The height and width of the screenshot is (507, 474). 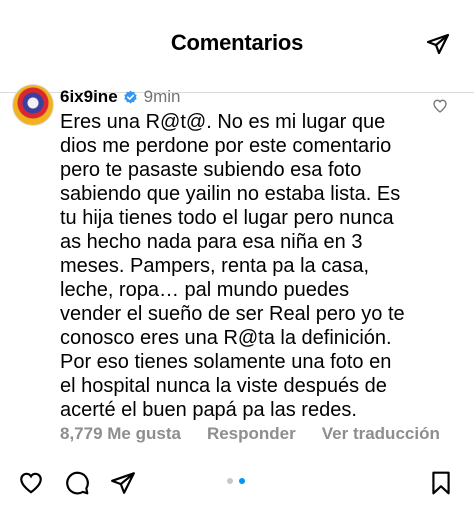 I want to click on carousel-dot-active, so click(x=242, y=481).